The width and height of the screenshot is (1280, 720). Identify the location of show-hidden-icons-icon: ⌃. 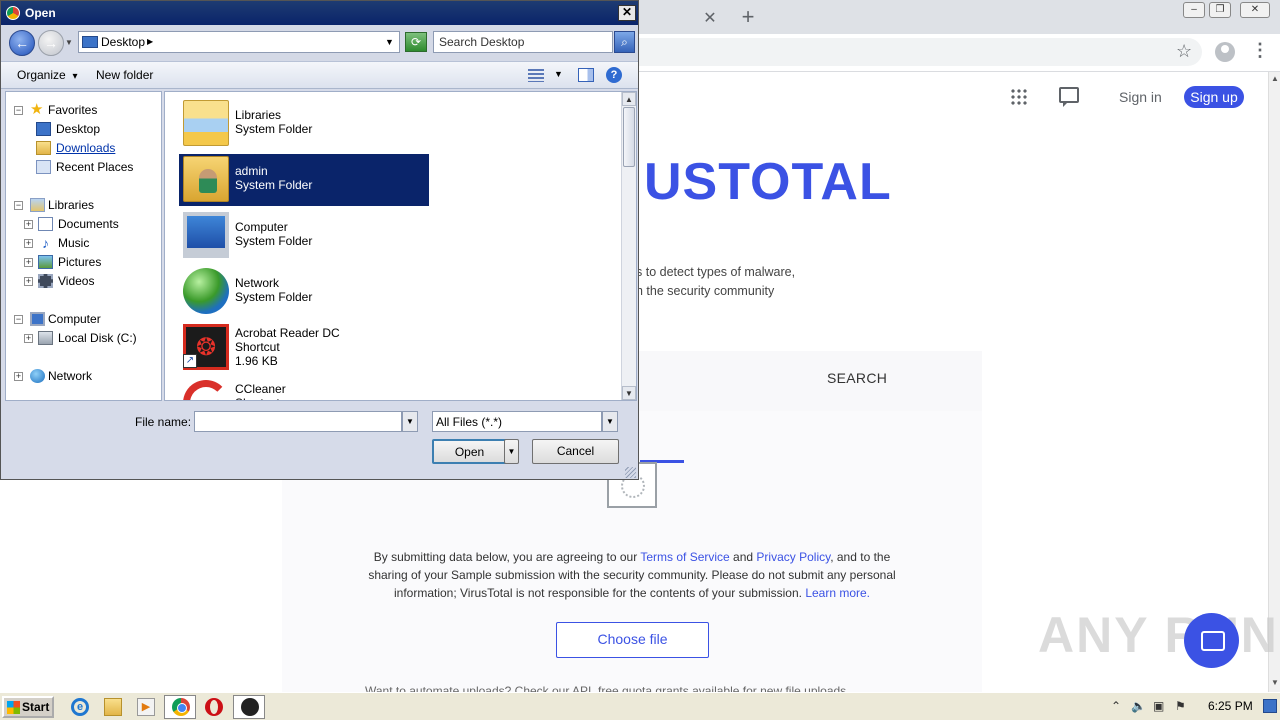
(1116, 706).